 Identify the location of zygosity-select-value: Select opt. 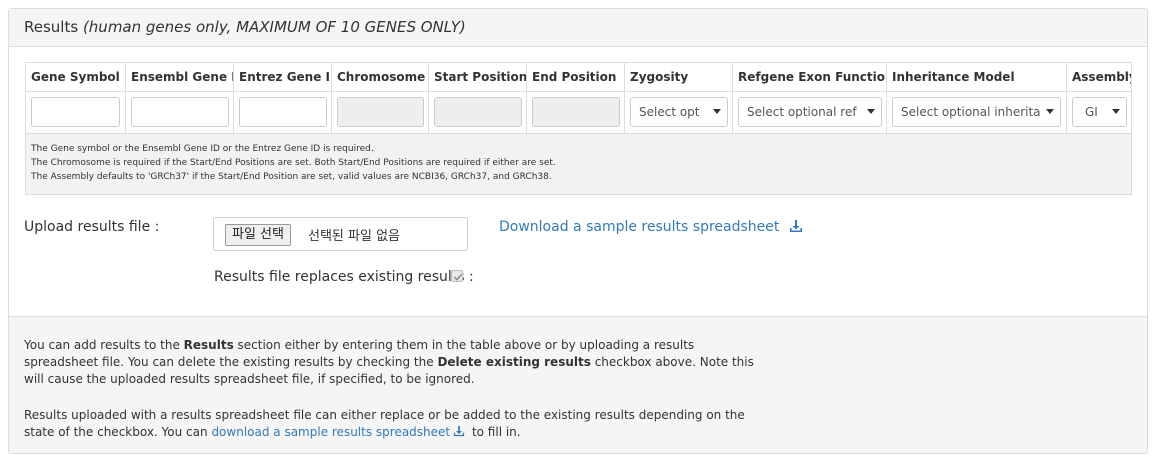
(669, 112).